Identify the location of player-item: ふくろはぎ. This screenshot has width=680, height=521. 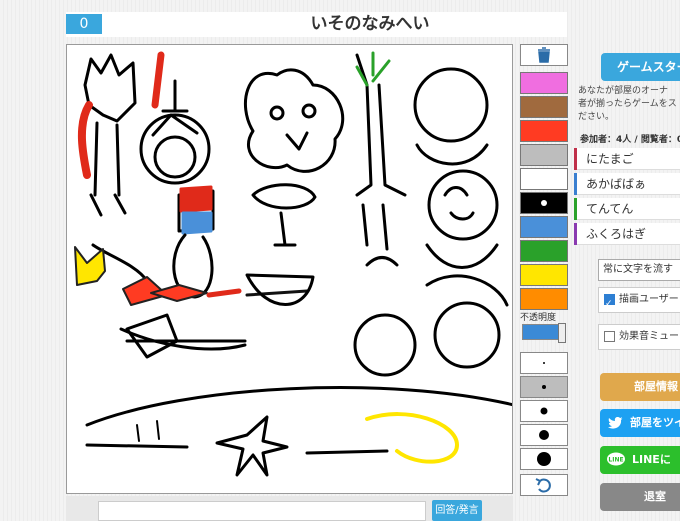
(627, 234).